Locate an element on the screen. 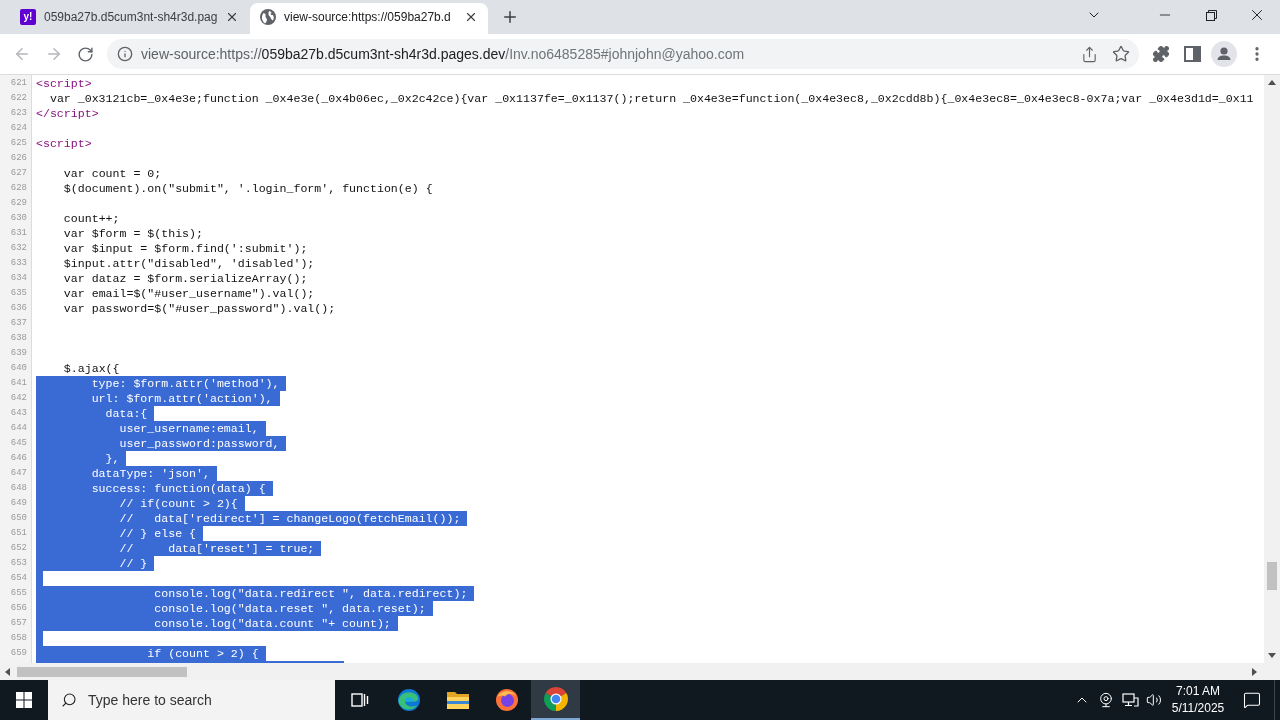 The image size is (1280, 720). code-line: // if(count > 2){ is located at coordinates (140, 503).